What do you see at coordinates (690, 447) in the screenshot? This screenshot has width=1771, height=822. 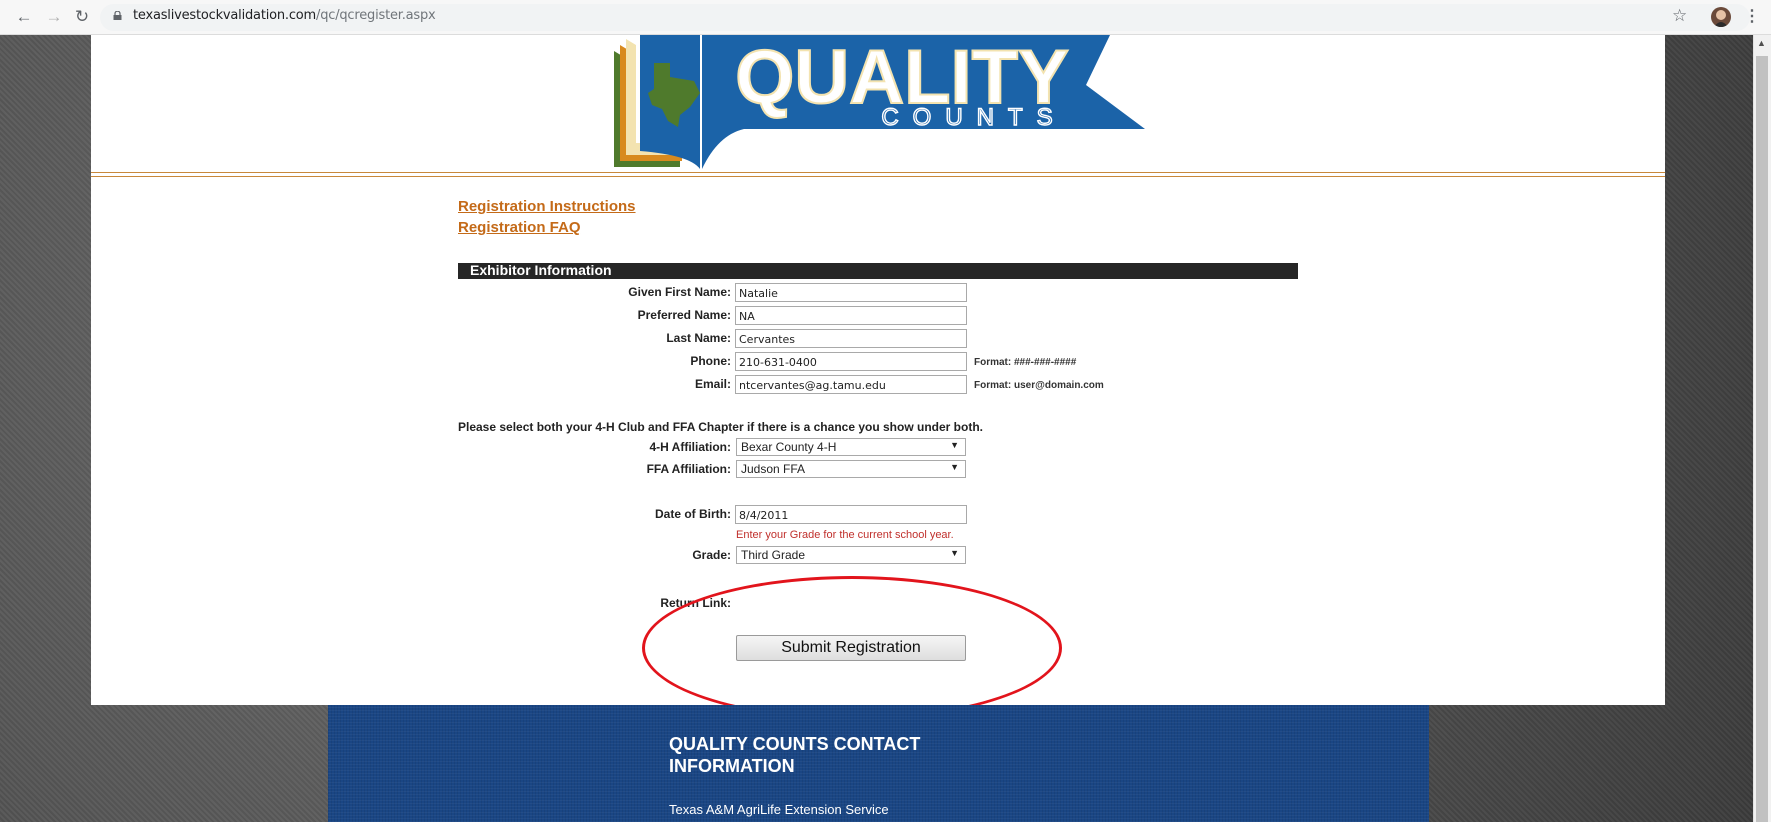 I see `h4-affiliation-label: 4-H Affiliation:` at bounding box center [690, 447].